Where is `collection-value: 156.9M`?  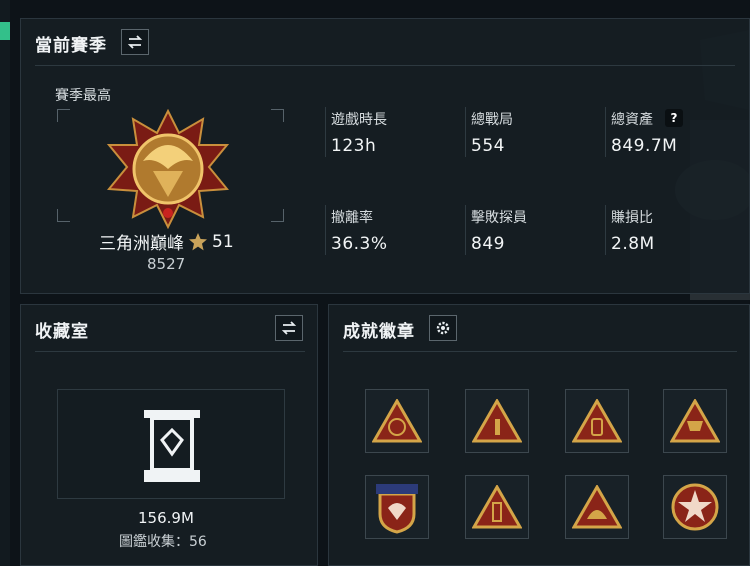 collection-value: 156.9M is located at coordinates (166, 518).